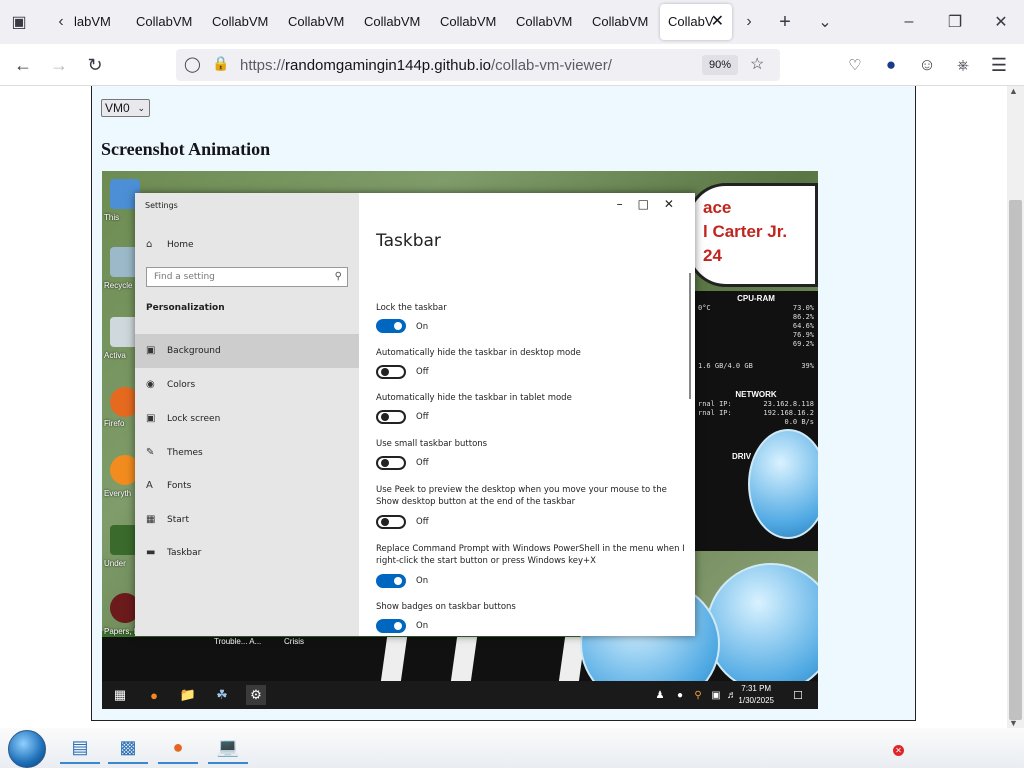 This screenshot has height=768, width=1024. What do you see at coordinates (184, 553) in the screenshot?
I see `nav-label: Taskbar` at bounding box center [184, 553].